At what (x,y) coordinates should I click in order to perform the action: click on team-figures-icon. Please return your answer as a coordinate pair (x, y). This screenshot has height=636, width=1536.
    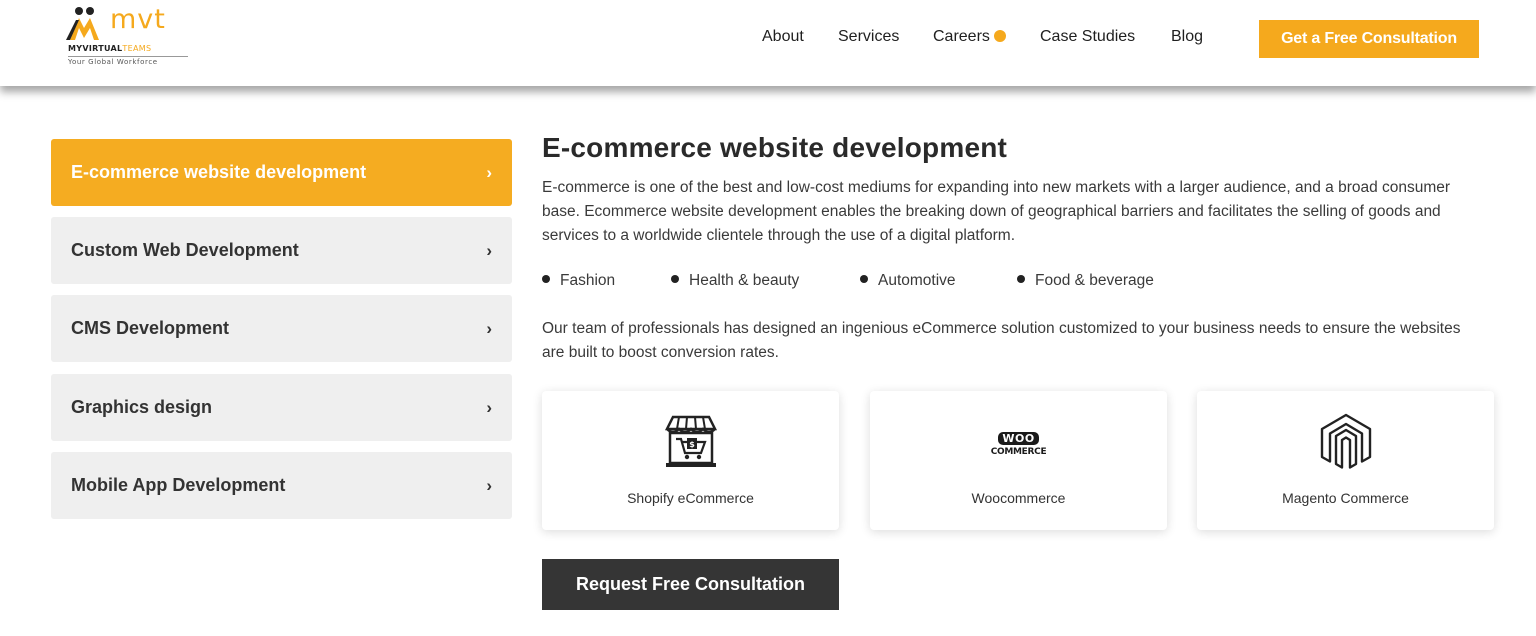
    Looking at the image, I should click on (82, 23).